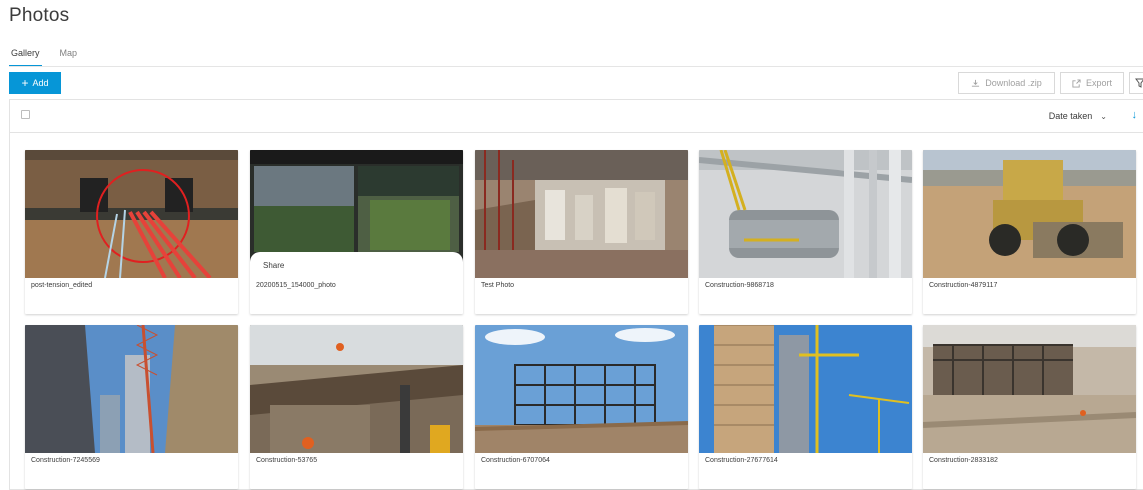 Image resolution: width=1143 pixels, height=490 pixels. I want to click on photo-card: Construction-2833182, so click(1029, 407).